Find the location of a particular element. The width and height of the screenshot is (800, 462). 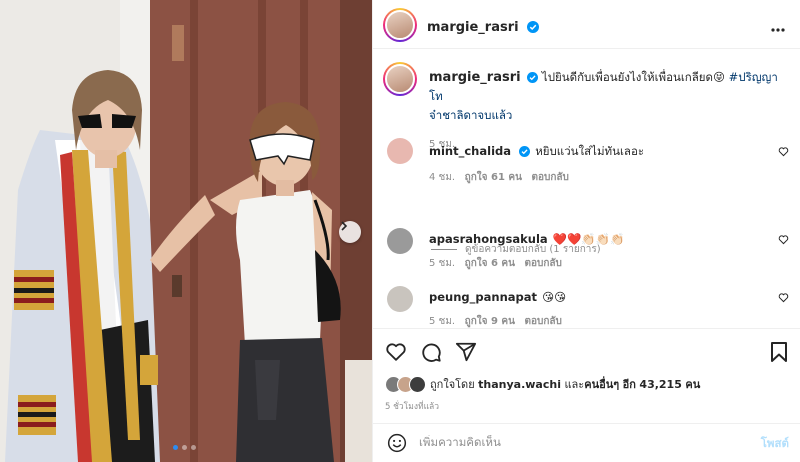

liker-username: thanya.wachi is located at coordinates (519, 384).